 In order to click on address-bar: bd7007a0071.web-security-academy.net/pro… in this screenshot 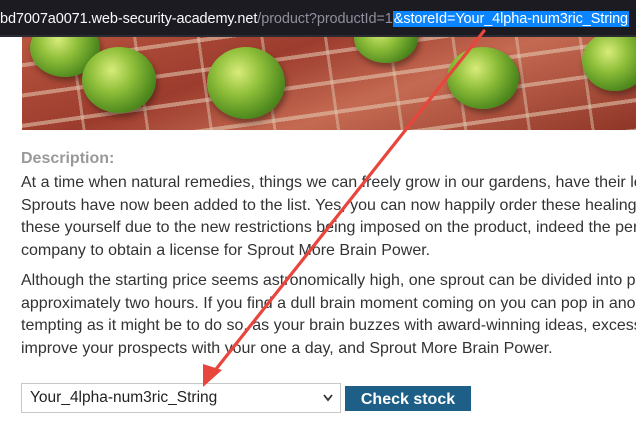, I will do `click(318, 18)`.